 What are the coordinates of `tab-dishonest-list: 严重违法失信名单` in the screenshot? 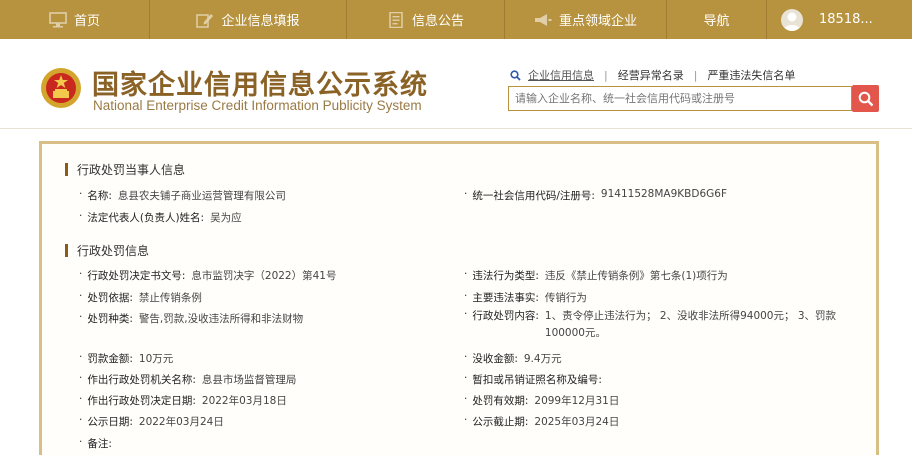 It's located at (751, 75).